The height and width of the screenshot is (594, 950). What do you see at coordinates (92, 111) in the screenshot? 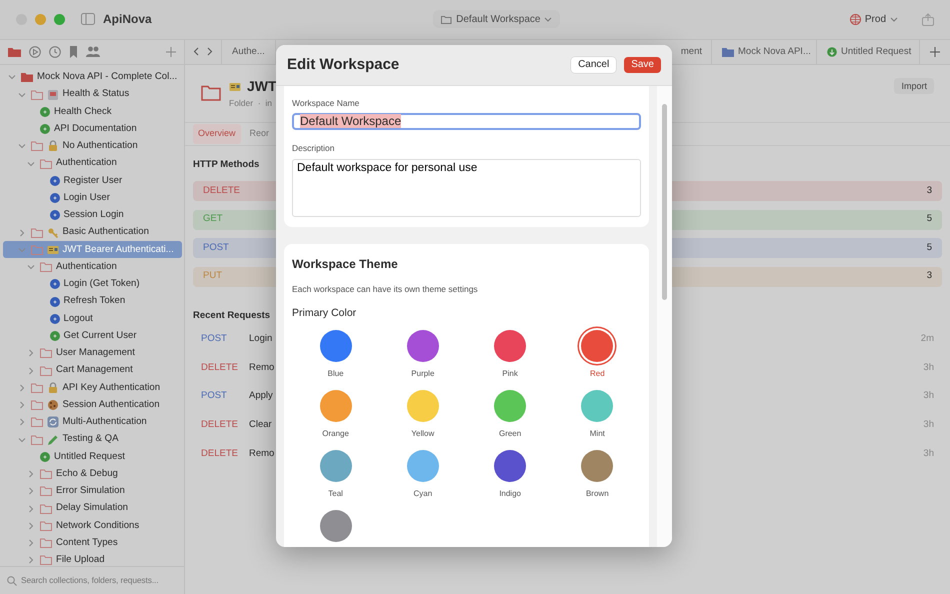
I see `tree-item: Health Check` at bounding box center [92, 111].